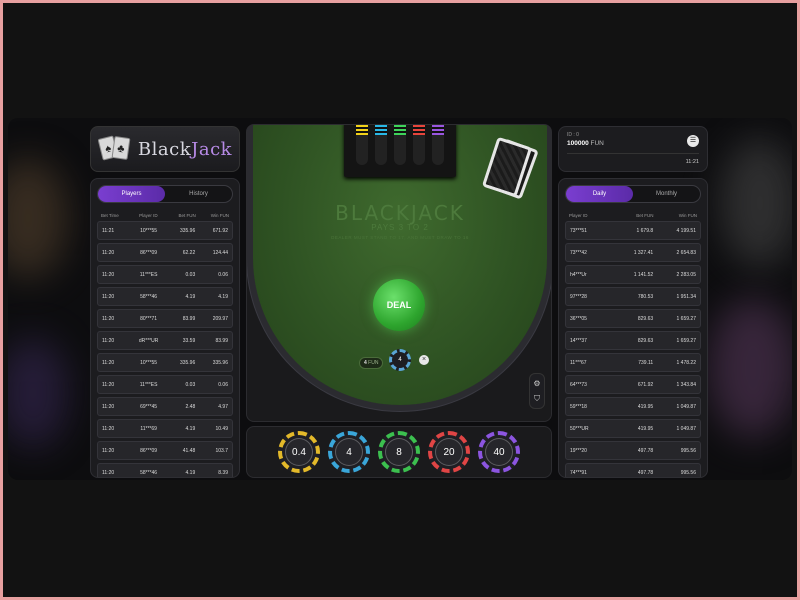 The height and width of the screenshot is (600, 800). I want to click on settings-icon: ⚙, so click(536, 383).